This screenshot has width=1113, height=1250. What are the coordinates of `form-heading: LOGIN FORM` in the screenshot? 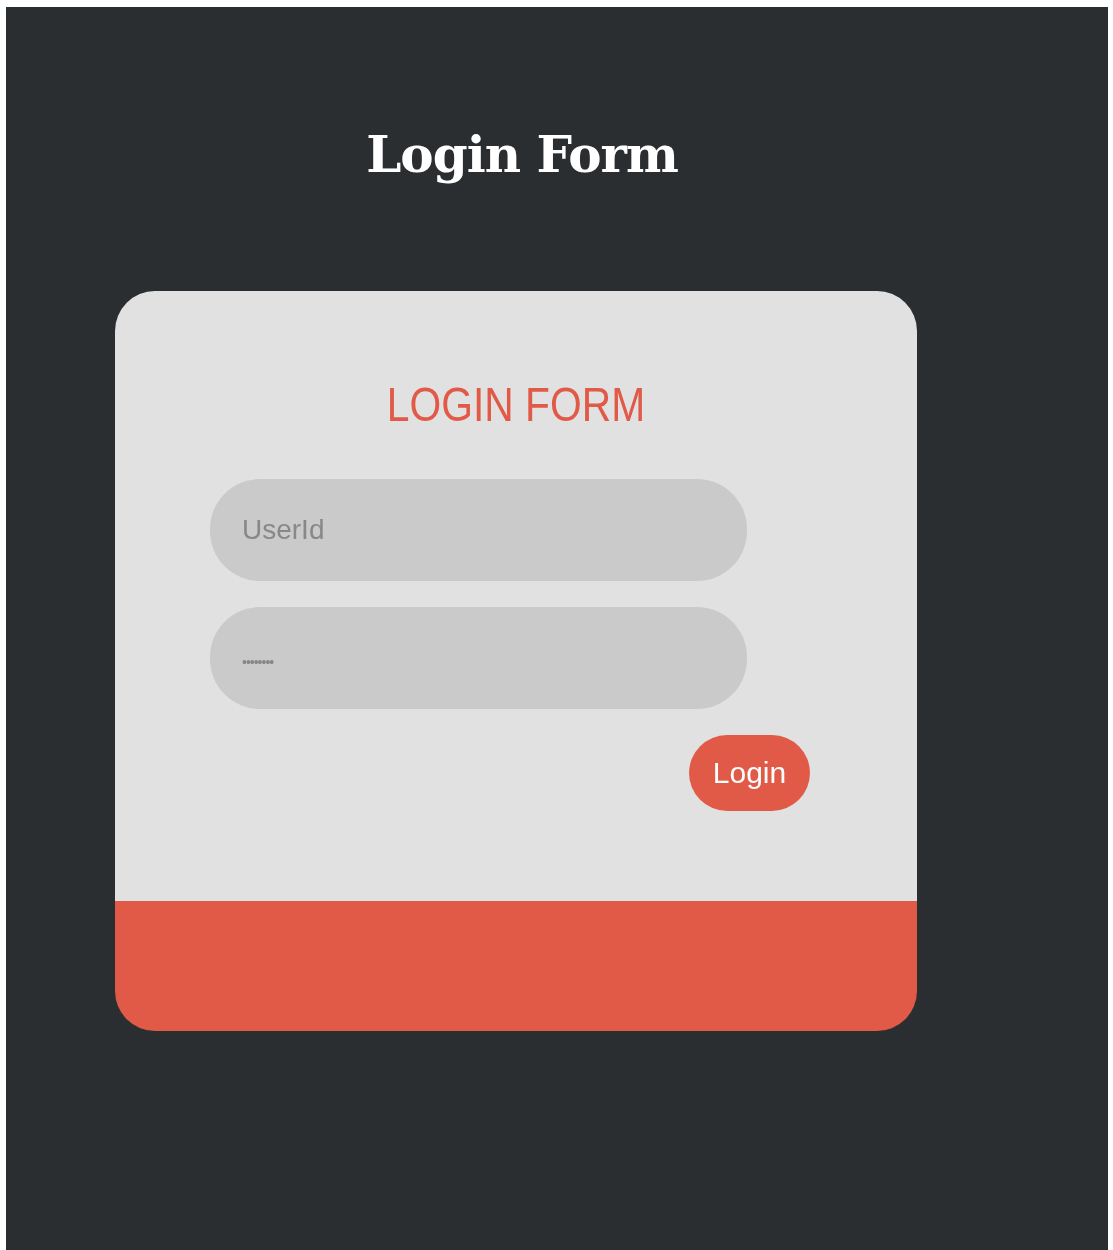 It's located at (516, 405).